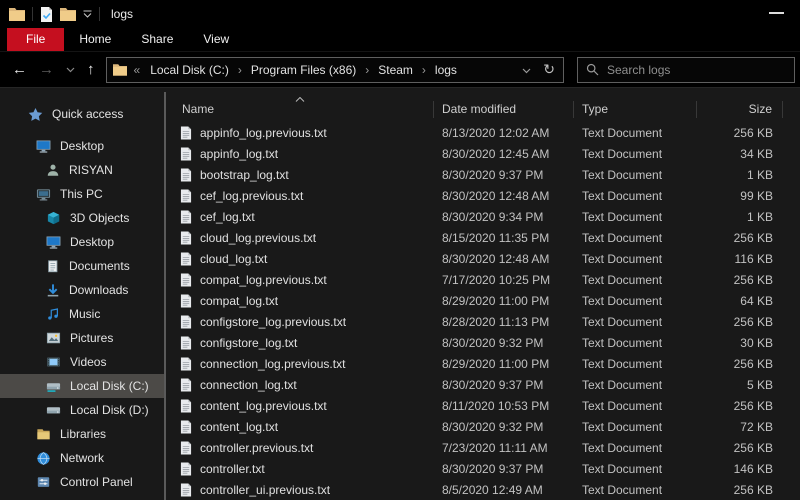 The image size is (800, 500). Describe the element at coordinates (83, 290) in the screenshot. I see `sidebar-item-downloads: Downloads` at that location.